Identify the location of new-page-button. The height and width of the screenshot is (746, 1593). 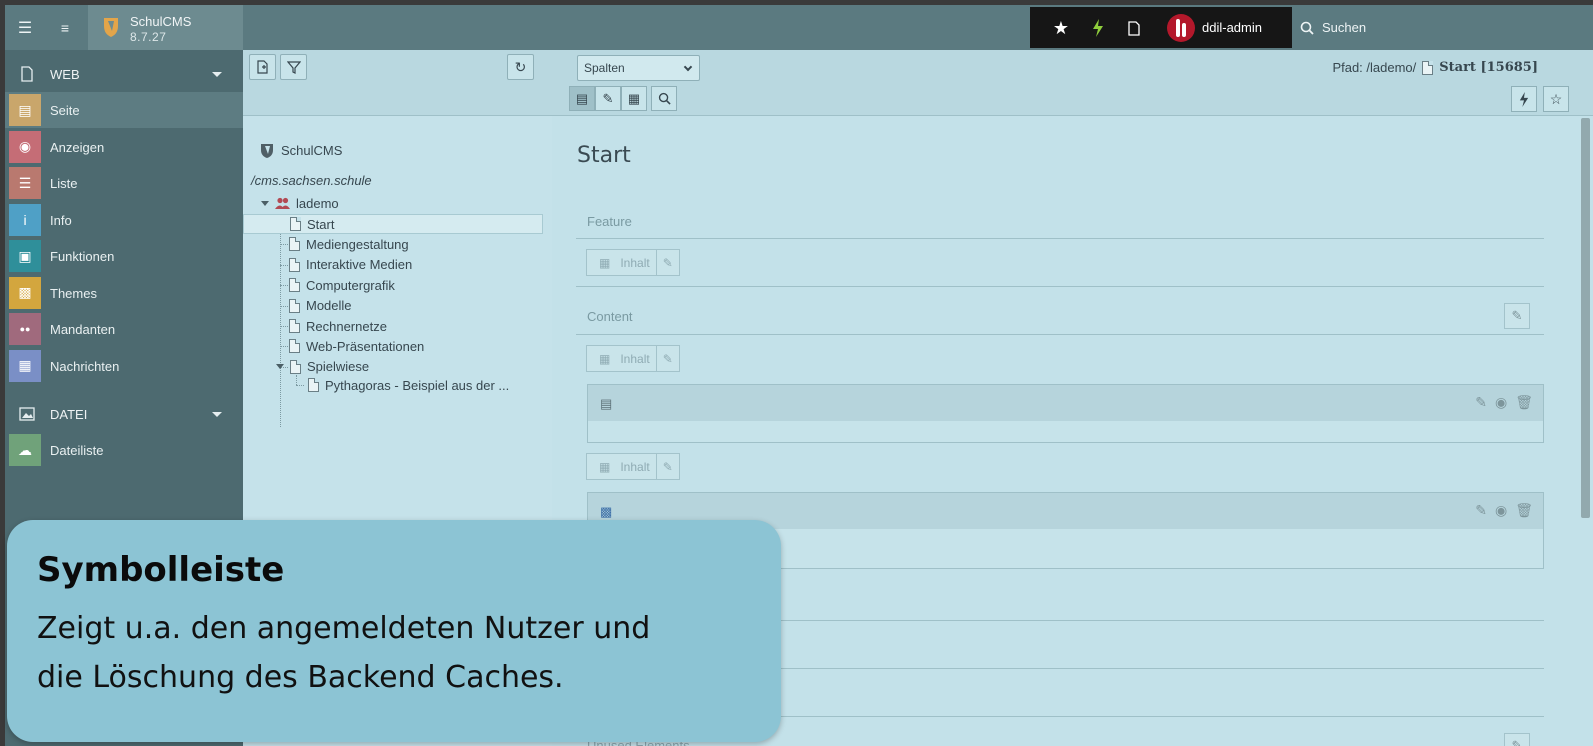
(262, 67).